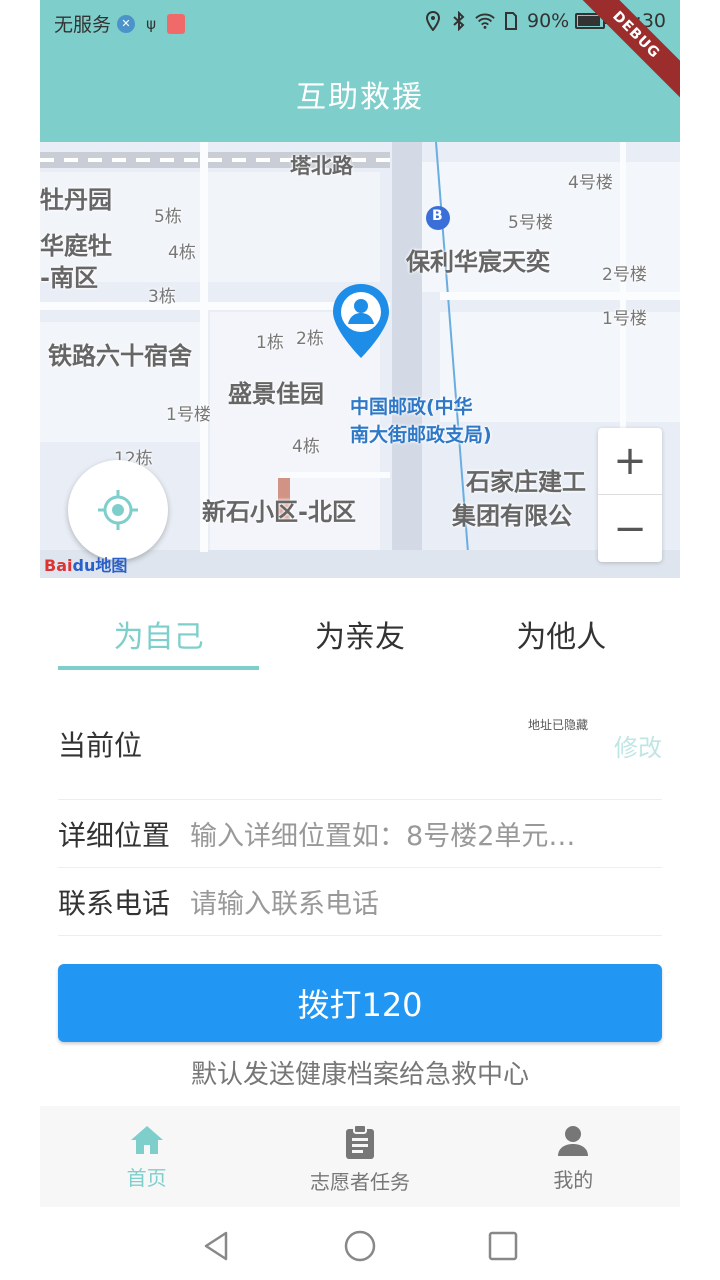 The height and width of the screenshot is (1280, 720). I want to click on detail-location-label: 详细位置, so click(114, 835).